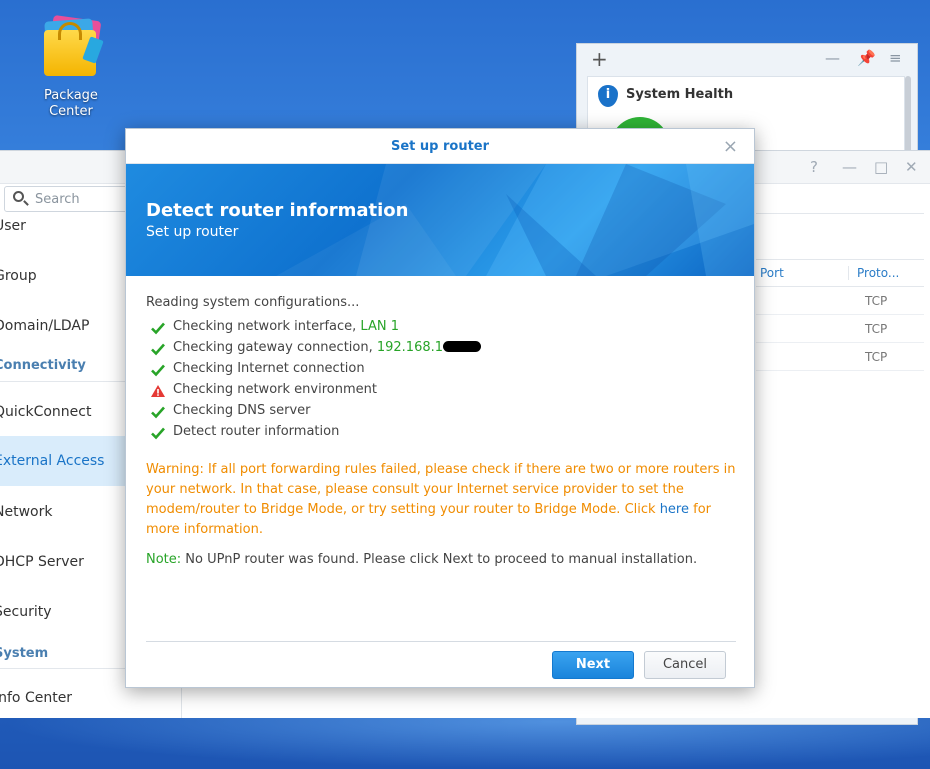  I want to click on cancel-button: Cancel, so click(685, 665).